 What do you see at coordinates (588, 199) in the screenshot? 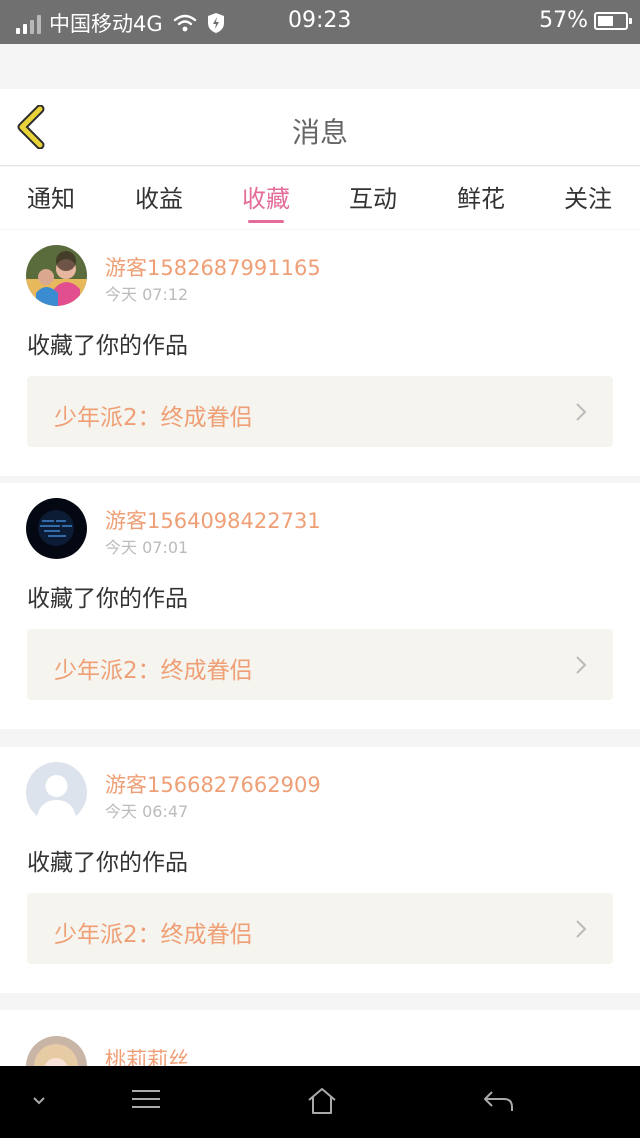
I see `tab-label: 关注` at bounding box center [588, 199].